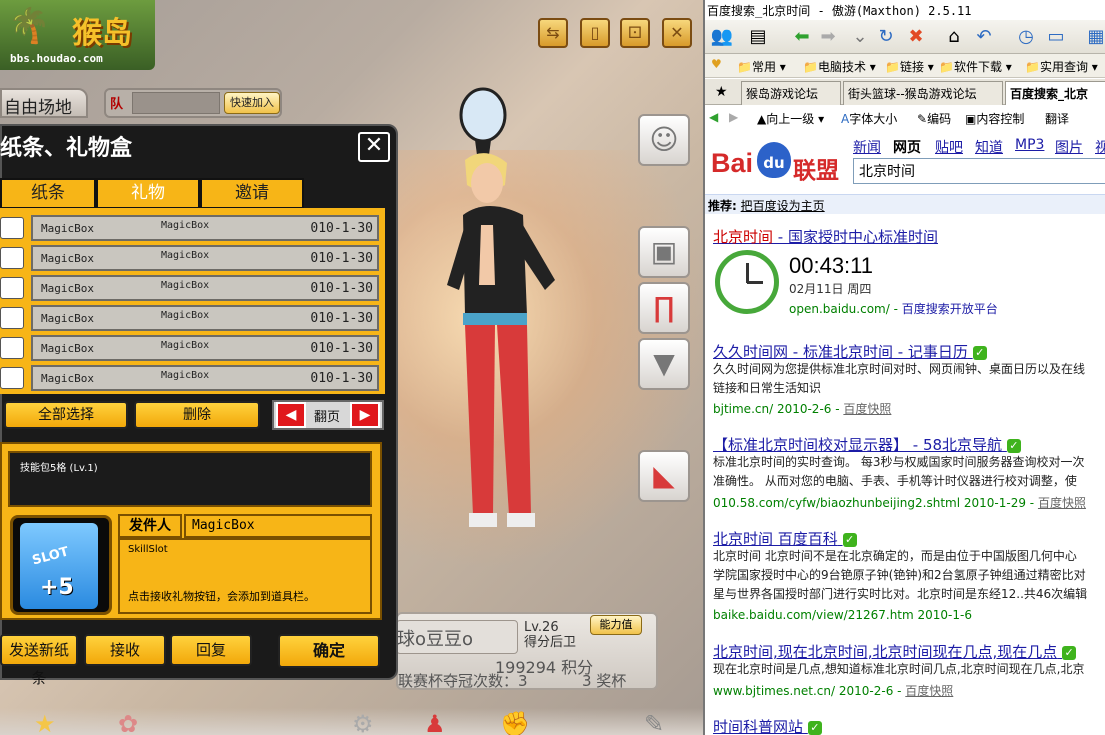 The image size is (1105, 735). Describe the element at coordinates (39, 660) in the screenshot. I see `send-note-button: 发送新纸条` at that location.